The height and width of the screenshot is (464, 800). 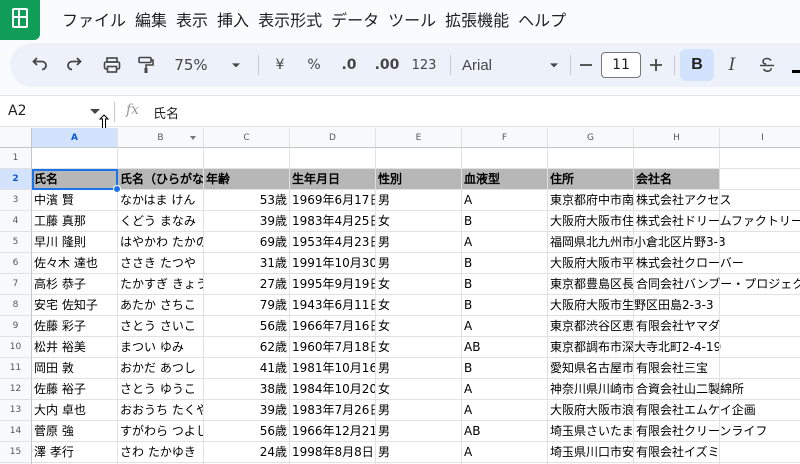 I want to click on column-header-H: H, so click(x=677, y=138).